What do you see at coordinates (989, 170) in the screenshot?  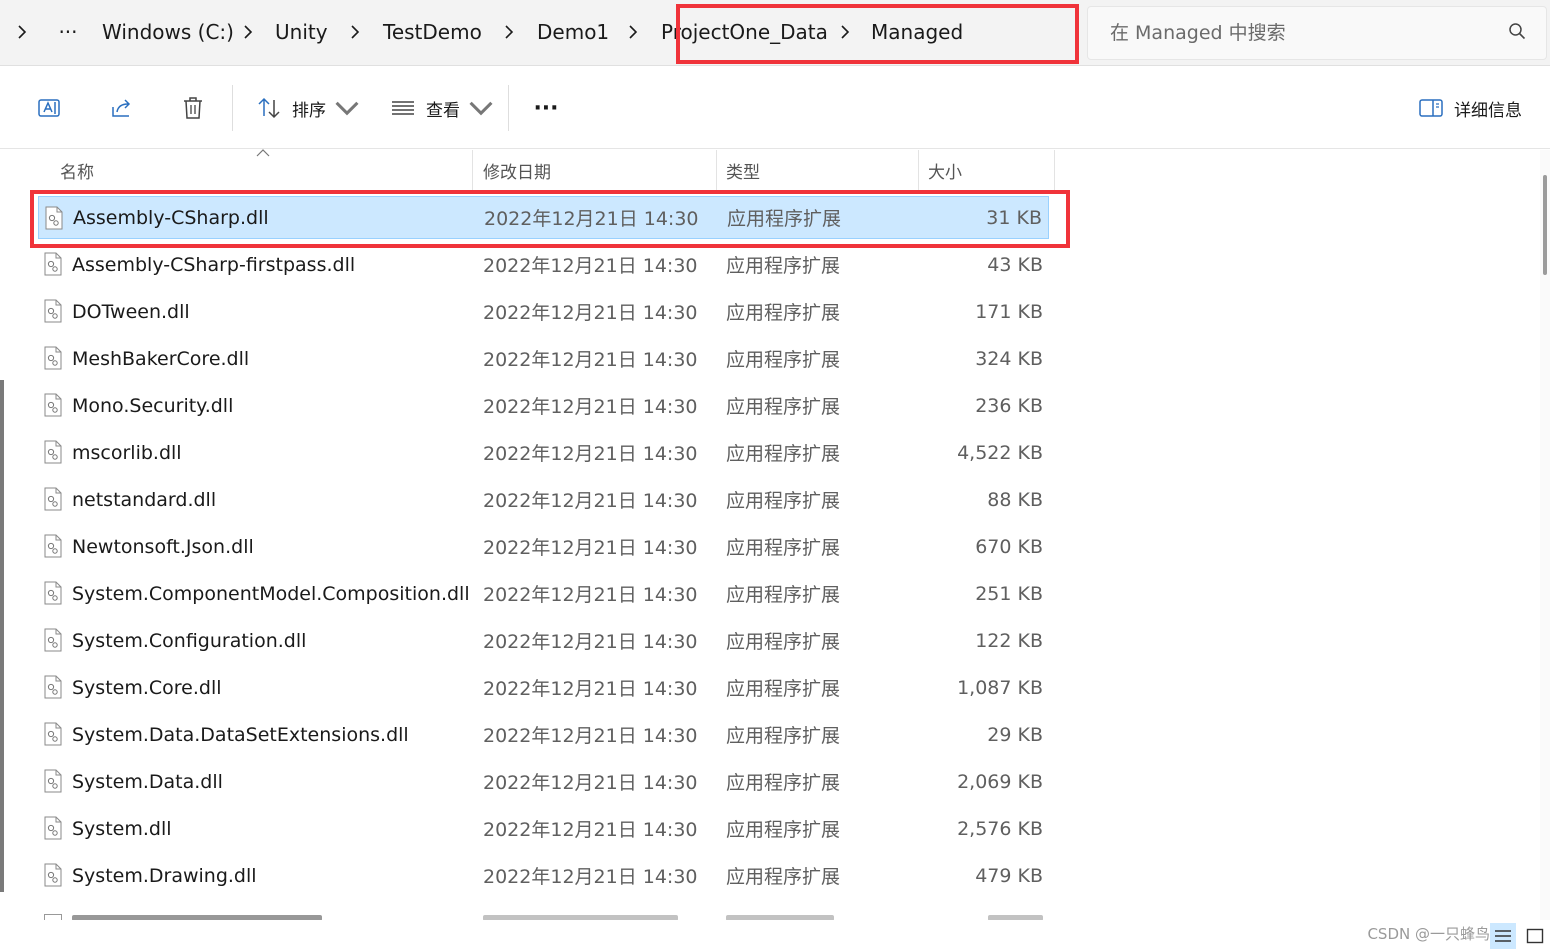 I see `column-header-size: 大小` at bounding box center [989, 170].